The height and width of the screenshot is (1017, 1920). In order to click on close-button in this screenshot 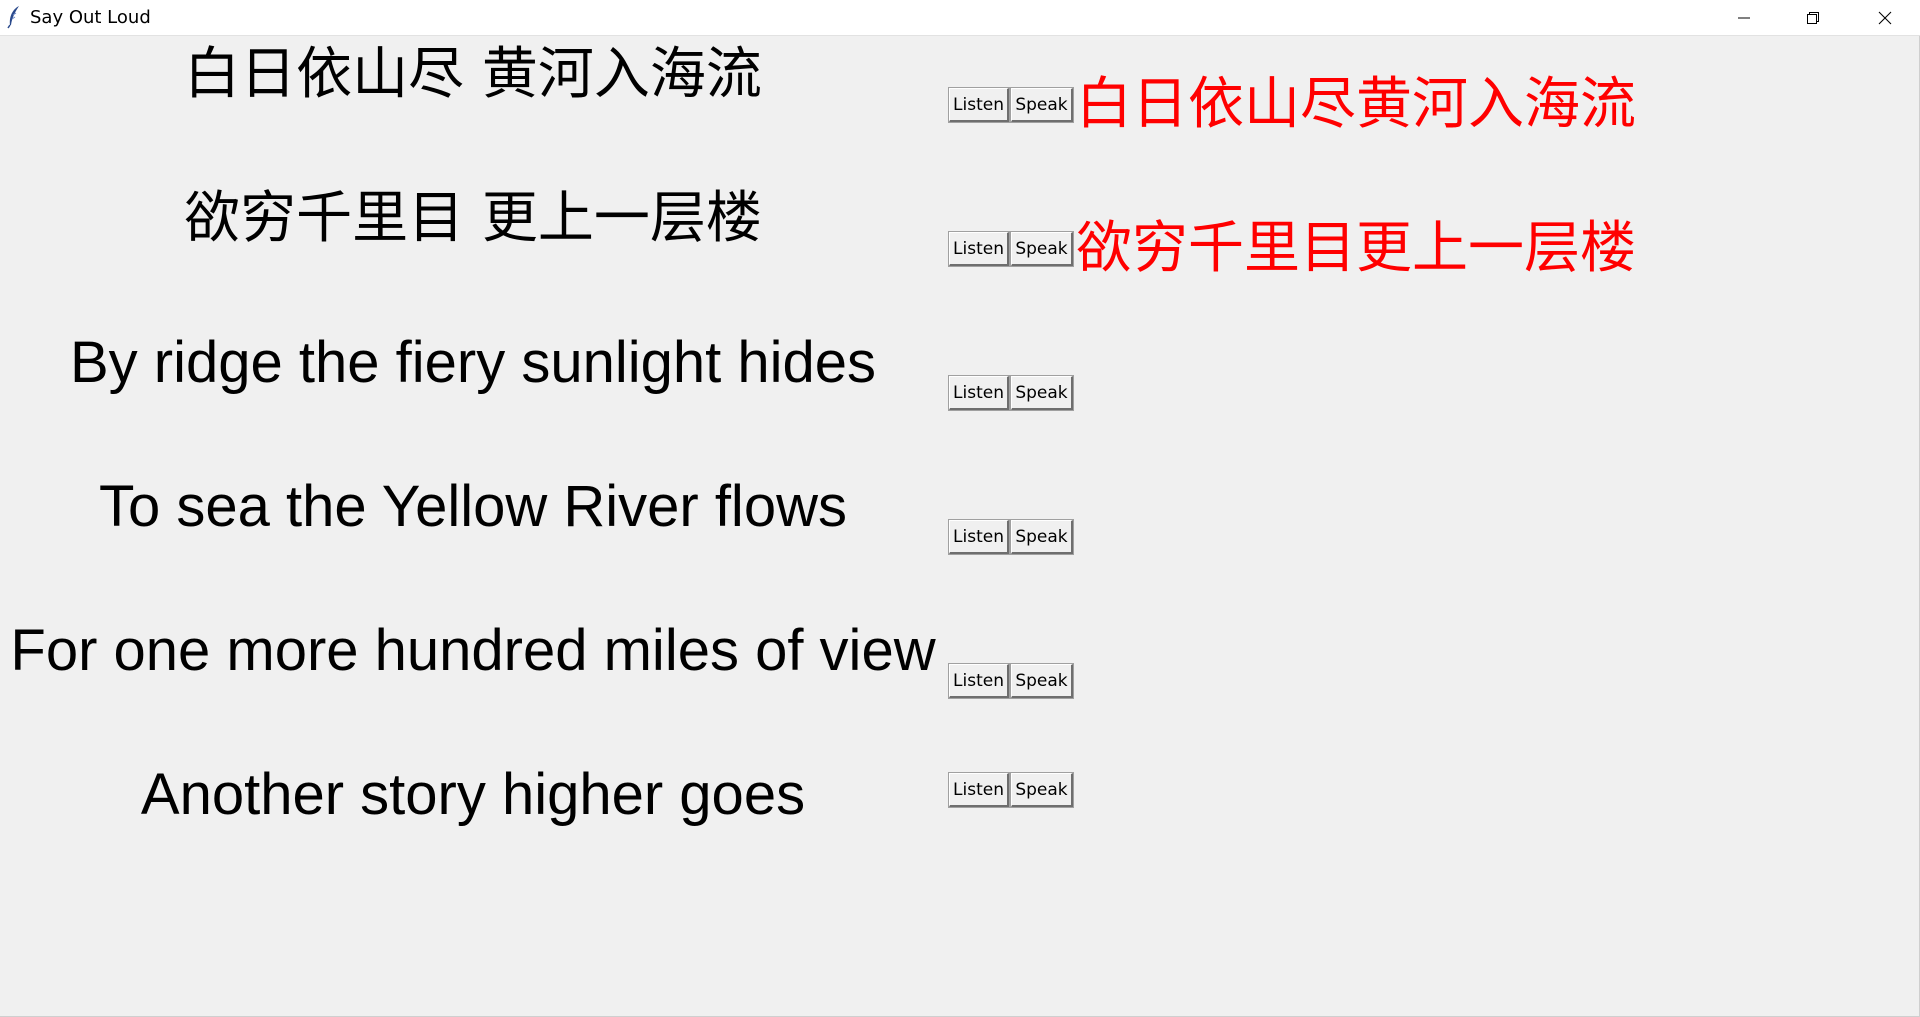, I will do `click(1884, 17)`.